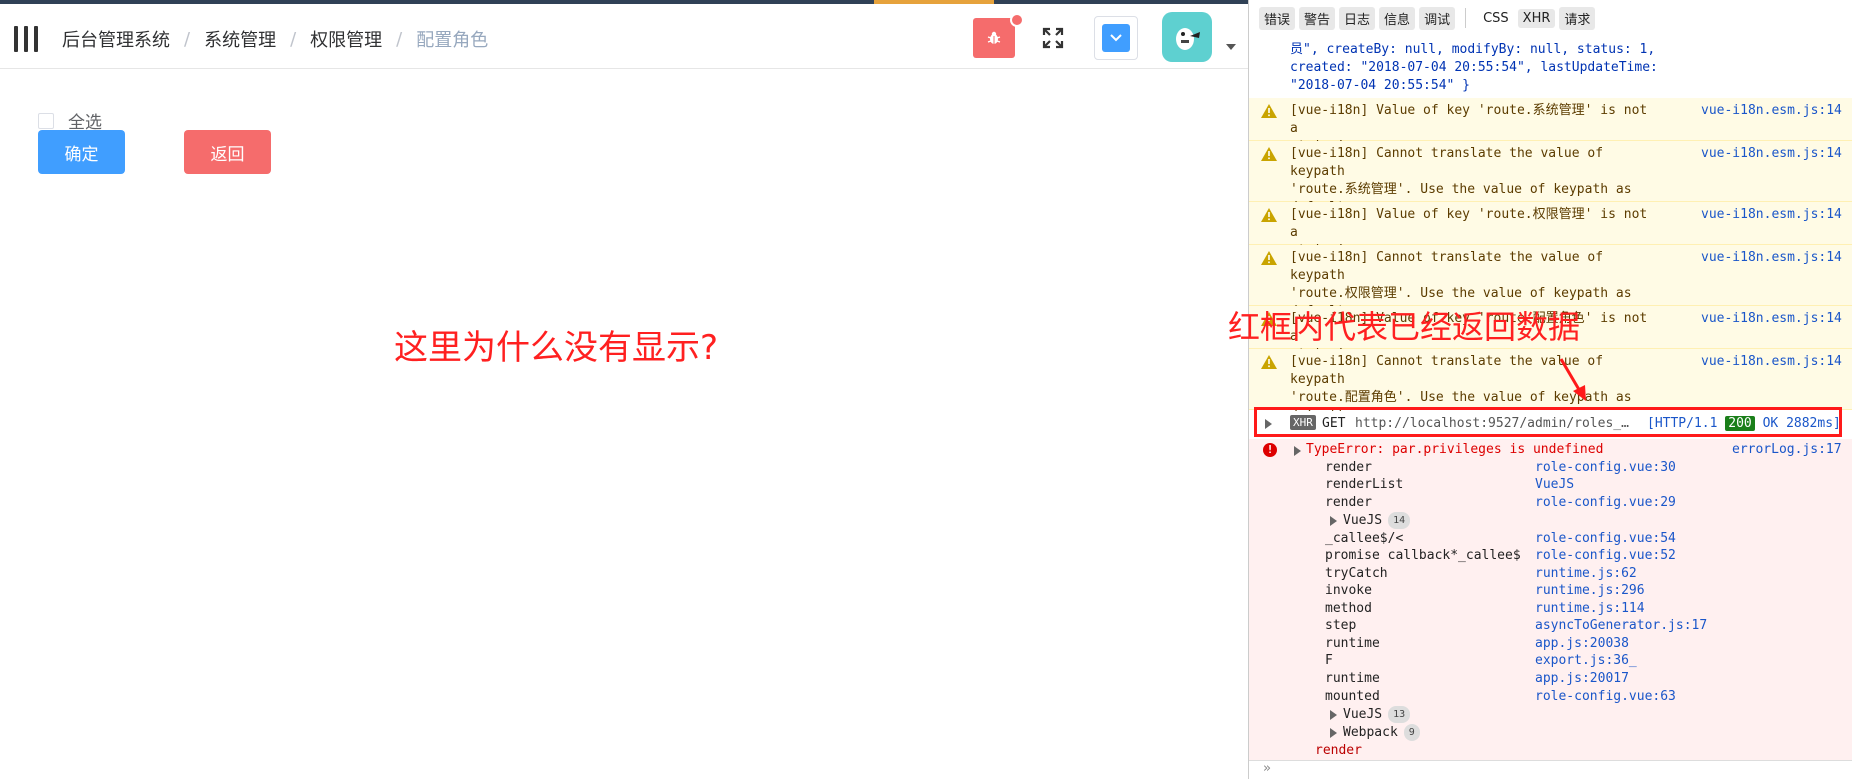  What do you see at coordinates (1590, 590) in the screenshot?
I see `stack-frame-src: runtime.js:296` at bounding box center [1590, 590].